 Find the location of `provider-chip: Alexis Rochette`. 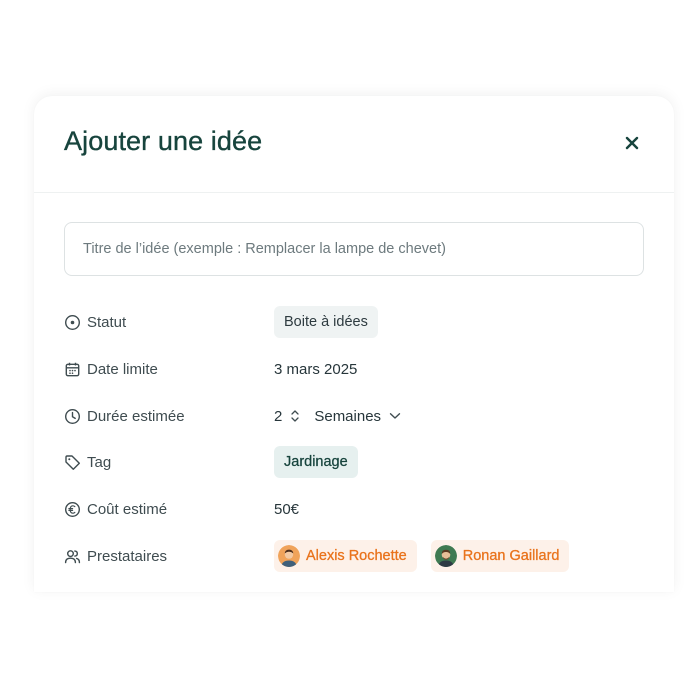

provider-chip: Alexis Rochette is located at coordinates (345, 556).